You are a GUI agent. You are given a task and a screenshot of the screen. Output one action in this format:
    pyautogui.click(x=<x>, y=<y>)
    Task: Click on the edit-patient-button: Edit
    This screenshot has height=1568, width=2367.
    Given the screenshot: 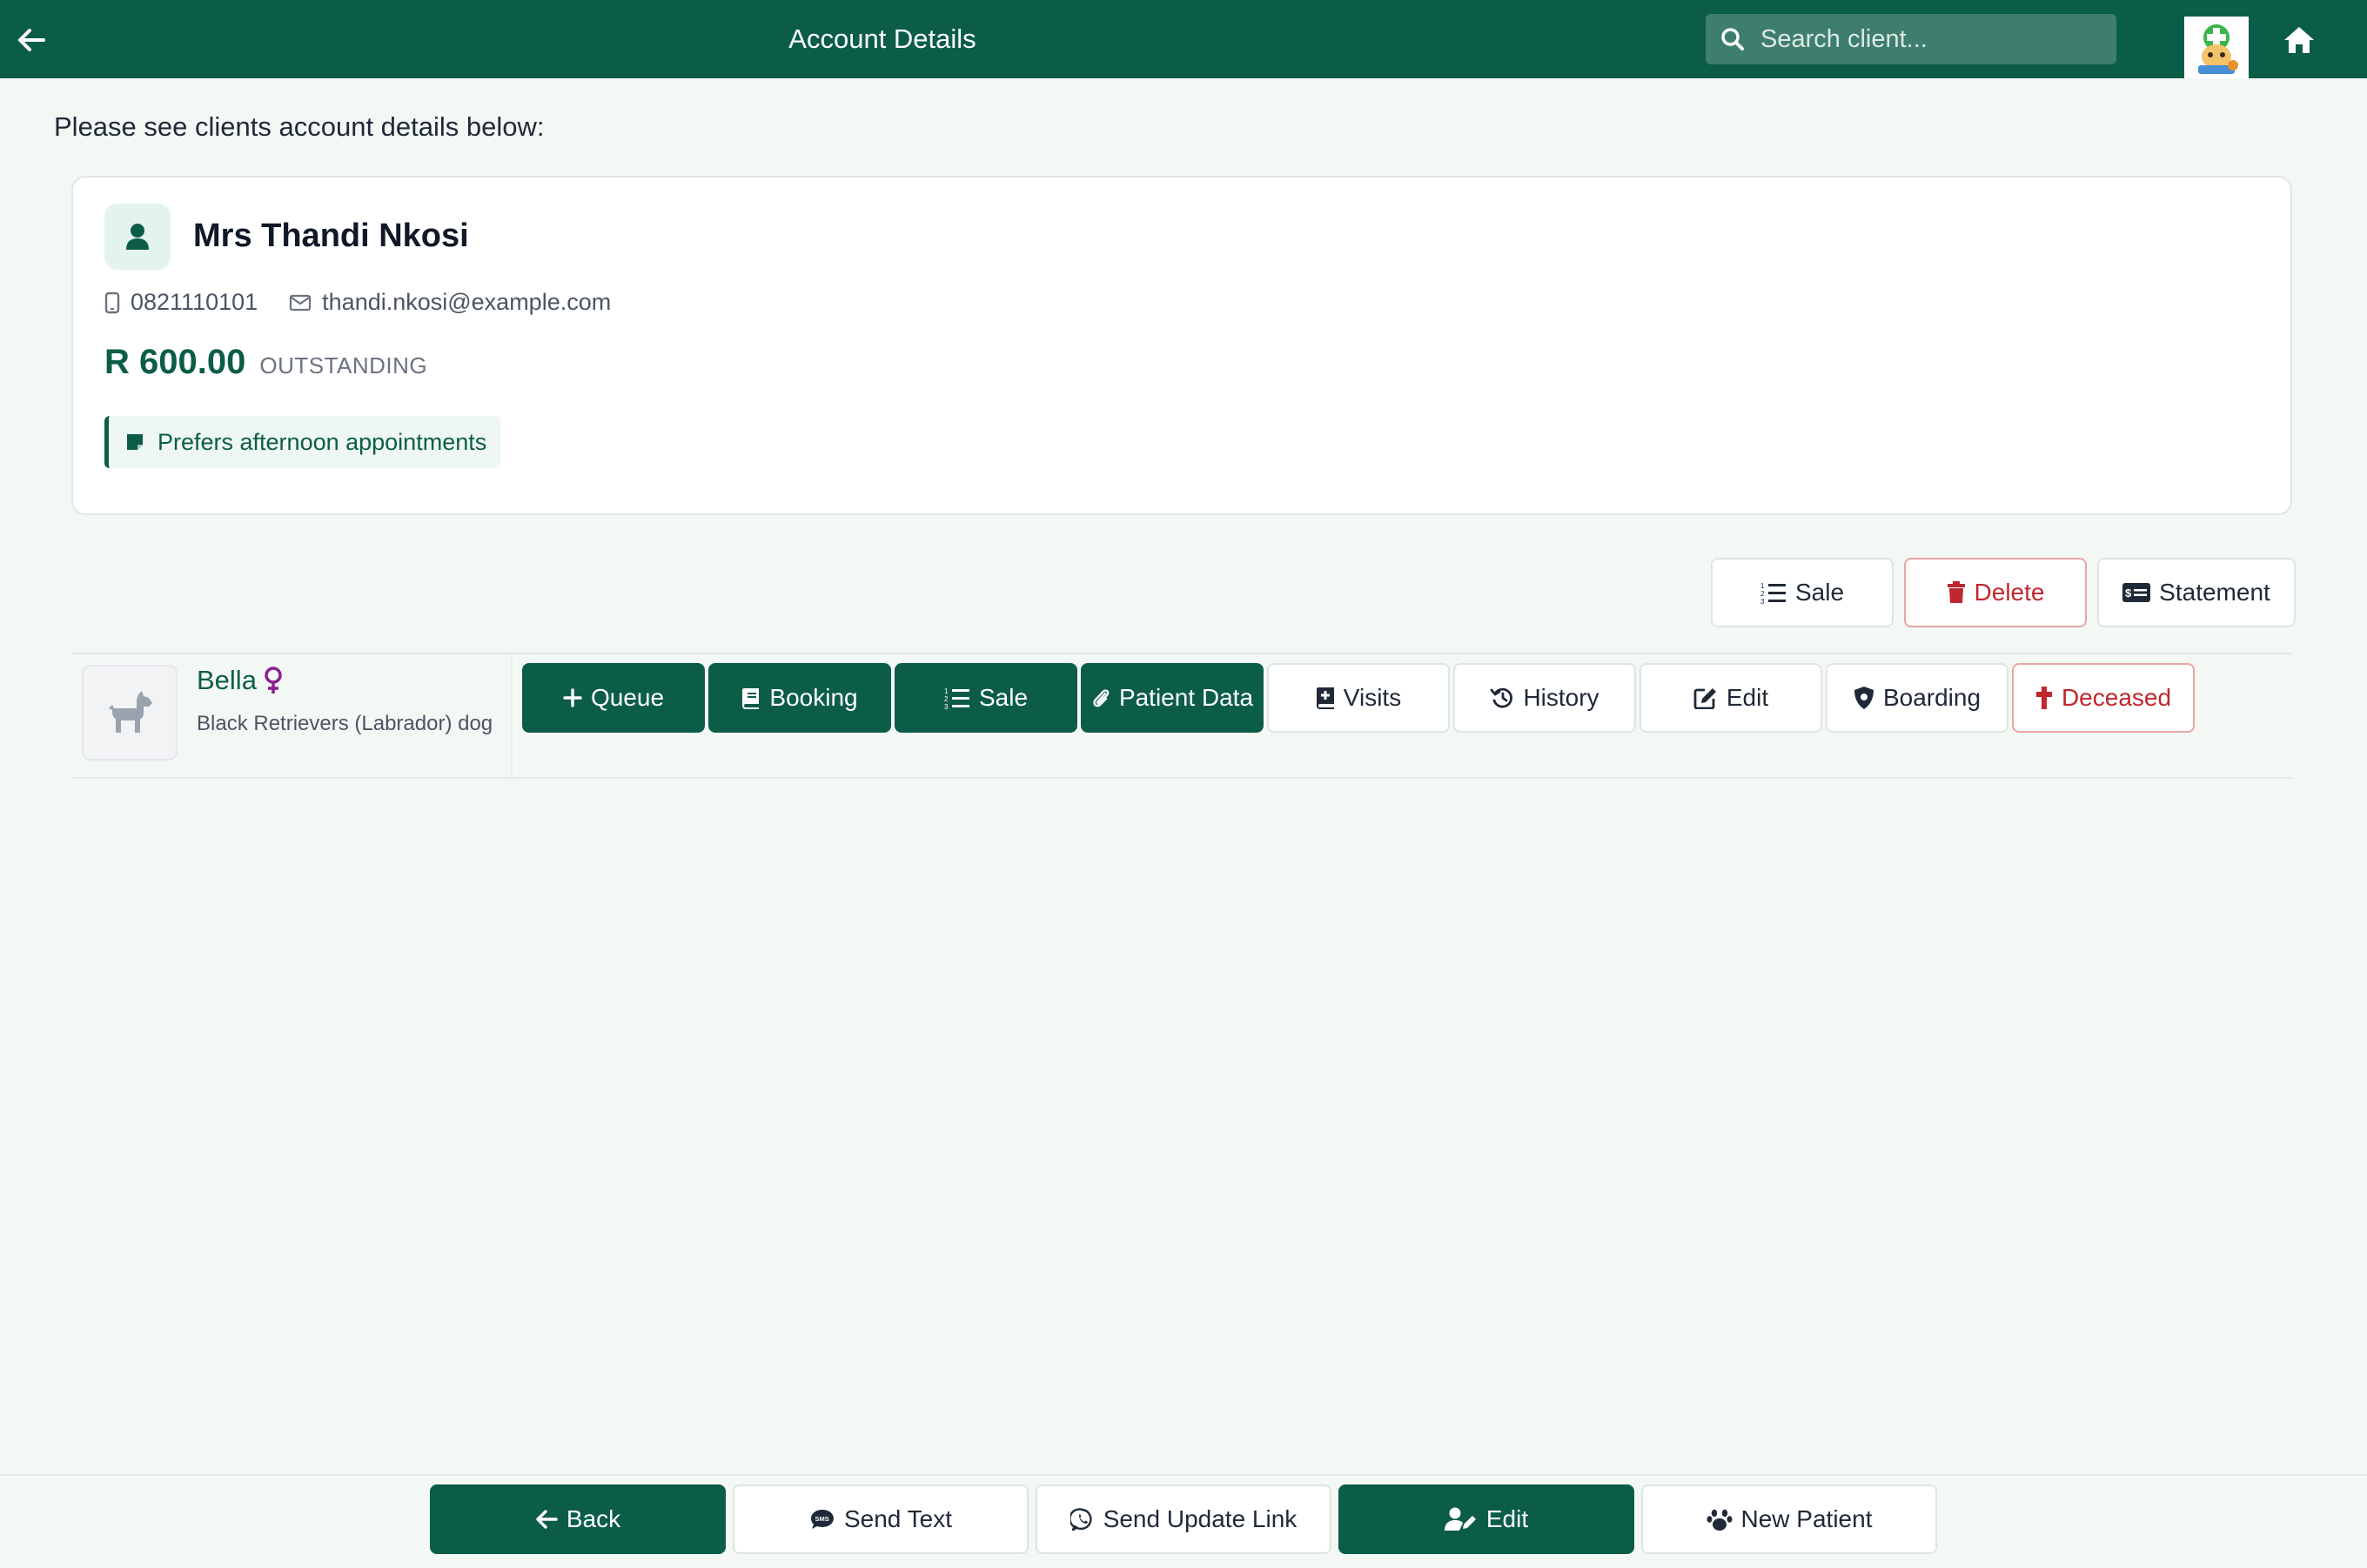 What is the action you would take?
    pyautogui.click(x=1730, y=698)
    